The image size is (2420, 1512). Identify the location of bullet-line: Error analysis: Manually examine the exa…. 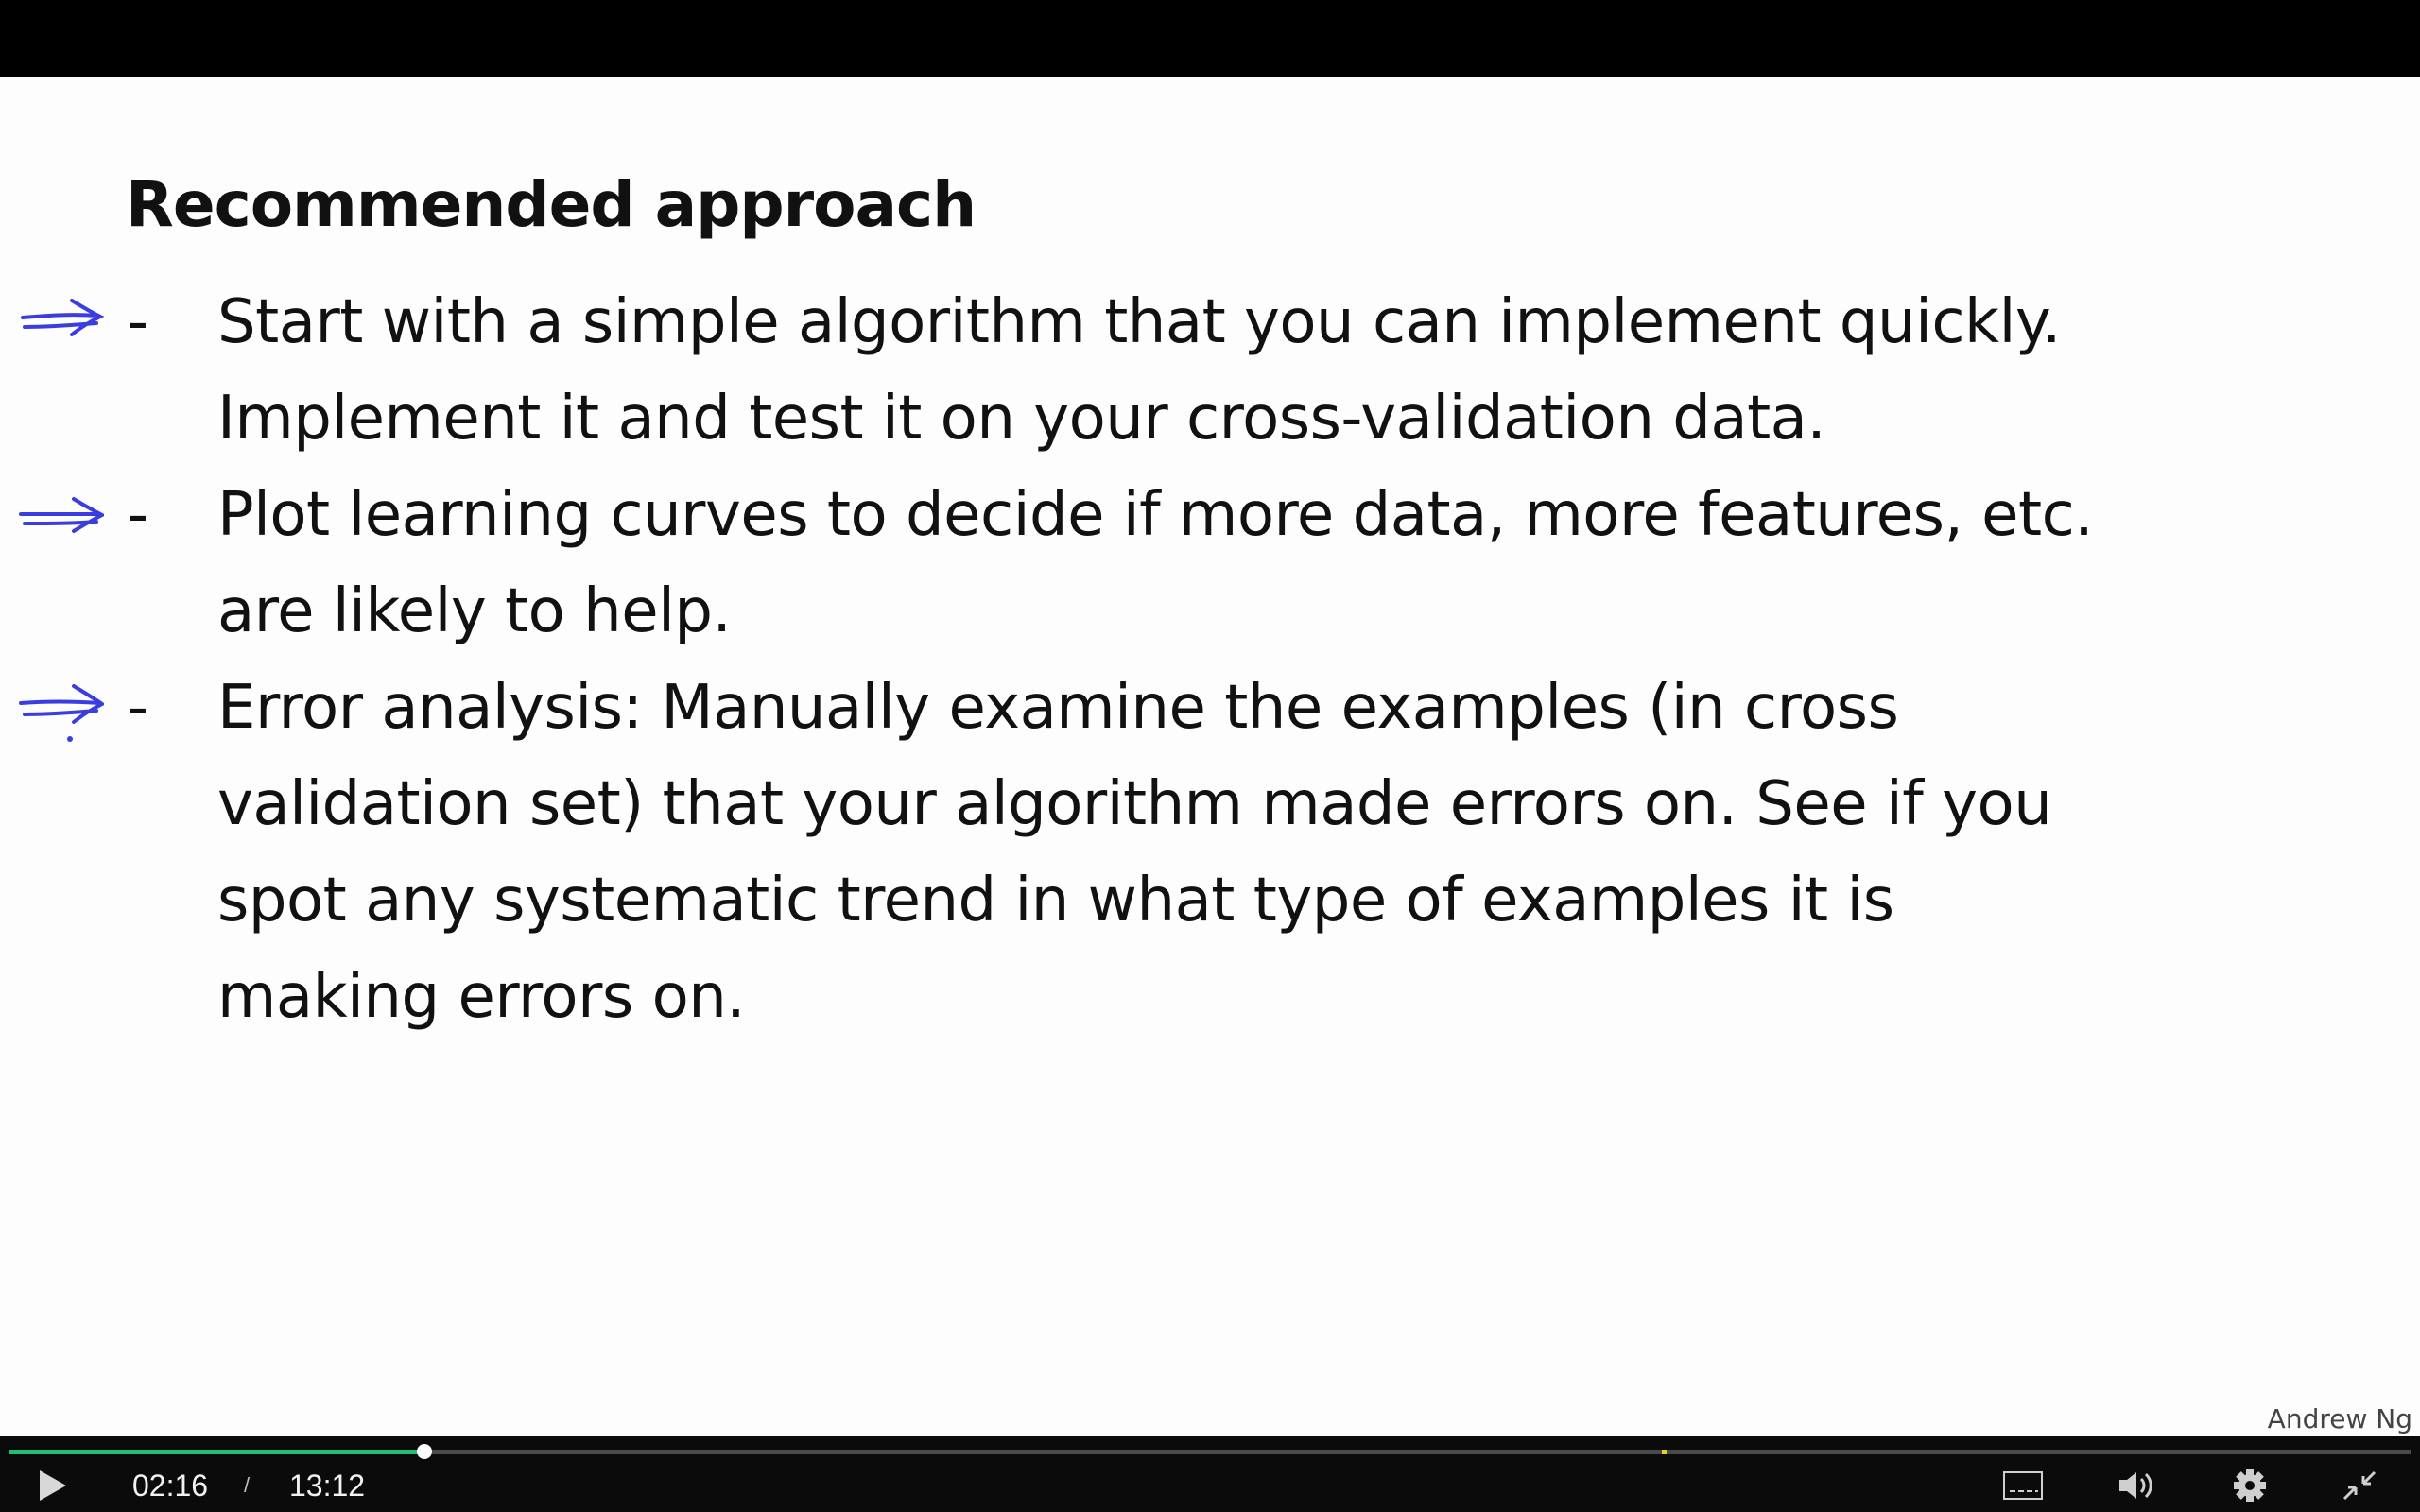
(1058, 708).